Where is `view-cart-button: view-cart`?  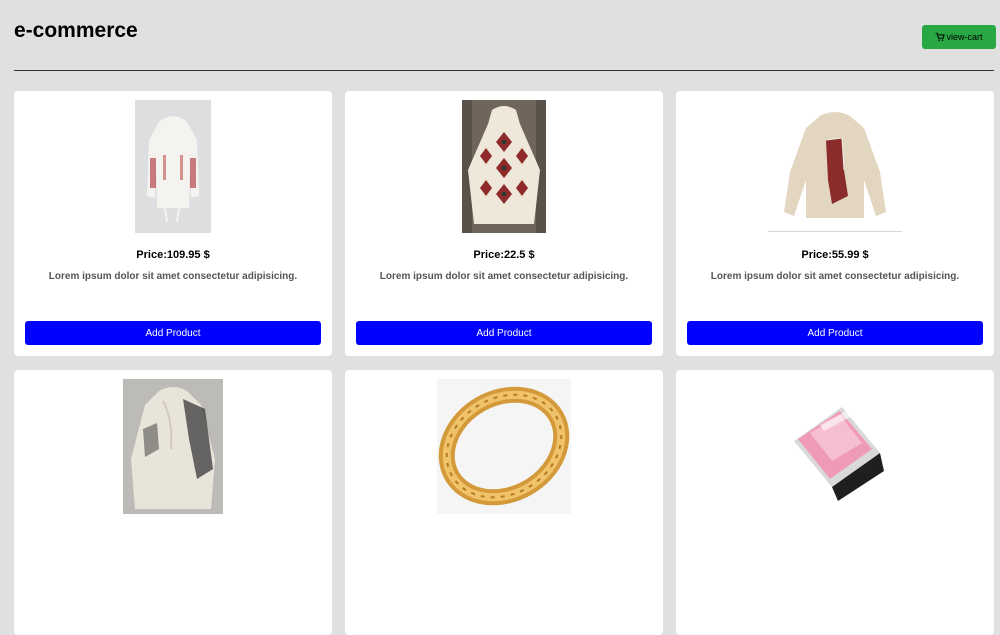 view-cart-button: view-cart is located at coordinates (959, 37).